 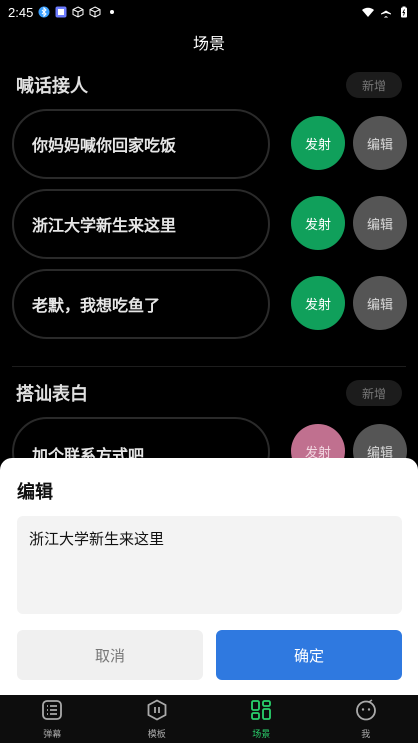 What do you see at coordinates (157, 711) in the screenshot?
I see `template-icon` at bounding box center [157, 711].